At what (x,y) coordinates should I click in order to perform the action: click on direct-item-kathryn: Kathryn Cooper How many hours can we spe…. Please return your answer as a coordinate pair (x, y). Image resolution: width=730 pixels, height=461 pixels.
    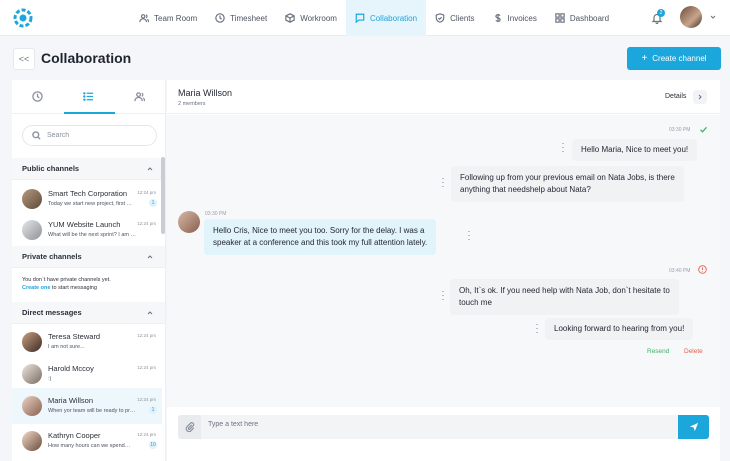
    Looking at the image, I should click on (87, 441).